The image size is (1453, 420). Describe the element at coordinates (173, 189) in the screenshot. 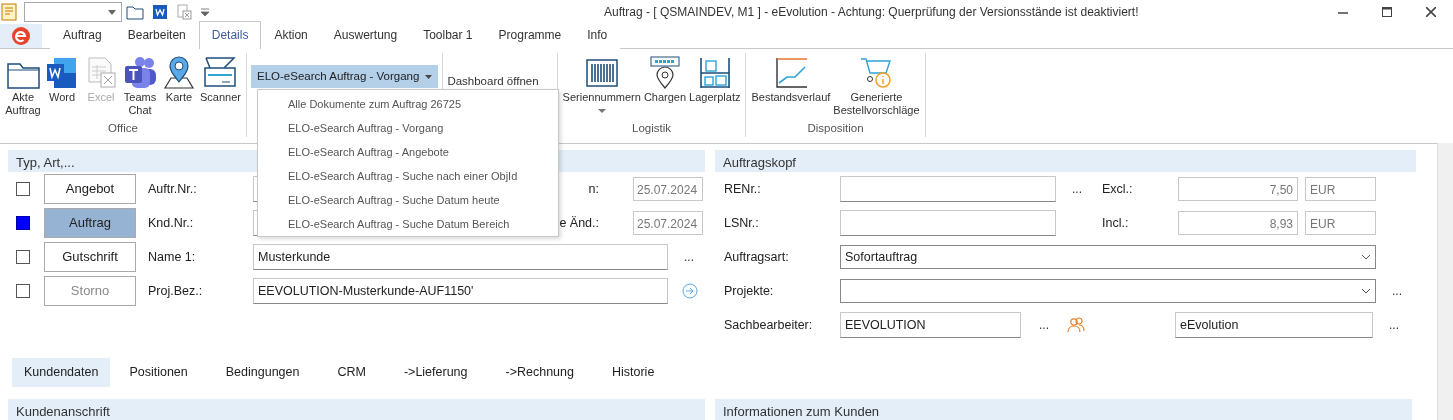

I see `field-label: Auftr.Nr.:` at that location.